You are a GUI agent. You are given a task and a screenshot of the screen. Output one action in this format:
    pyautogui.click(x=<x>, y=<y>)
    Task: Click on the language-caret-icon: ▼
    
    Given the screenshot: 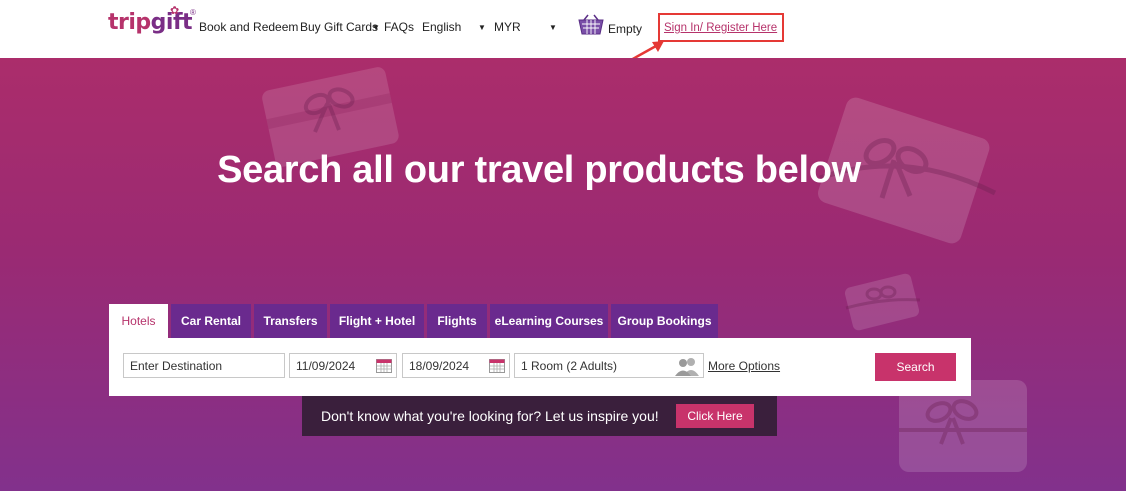 What is the action you would take?
    pyautogui.click(x=482, y=27)
    